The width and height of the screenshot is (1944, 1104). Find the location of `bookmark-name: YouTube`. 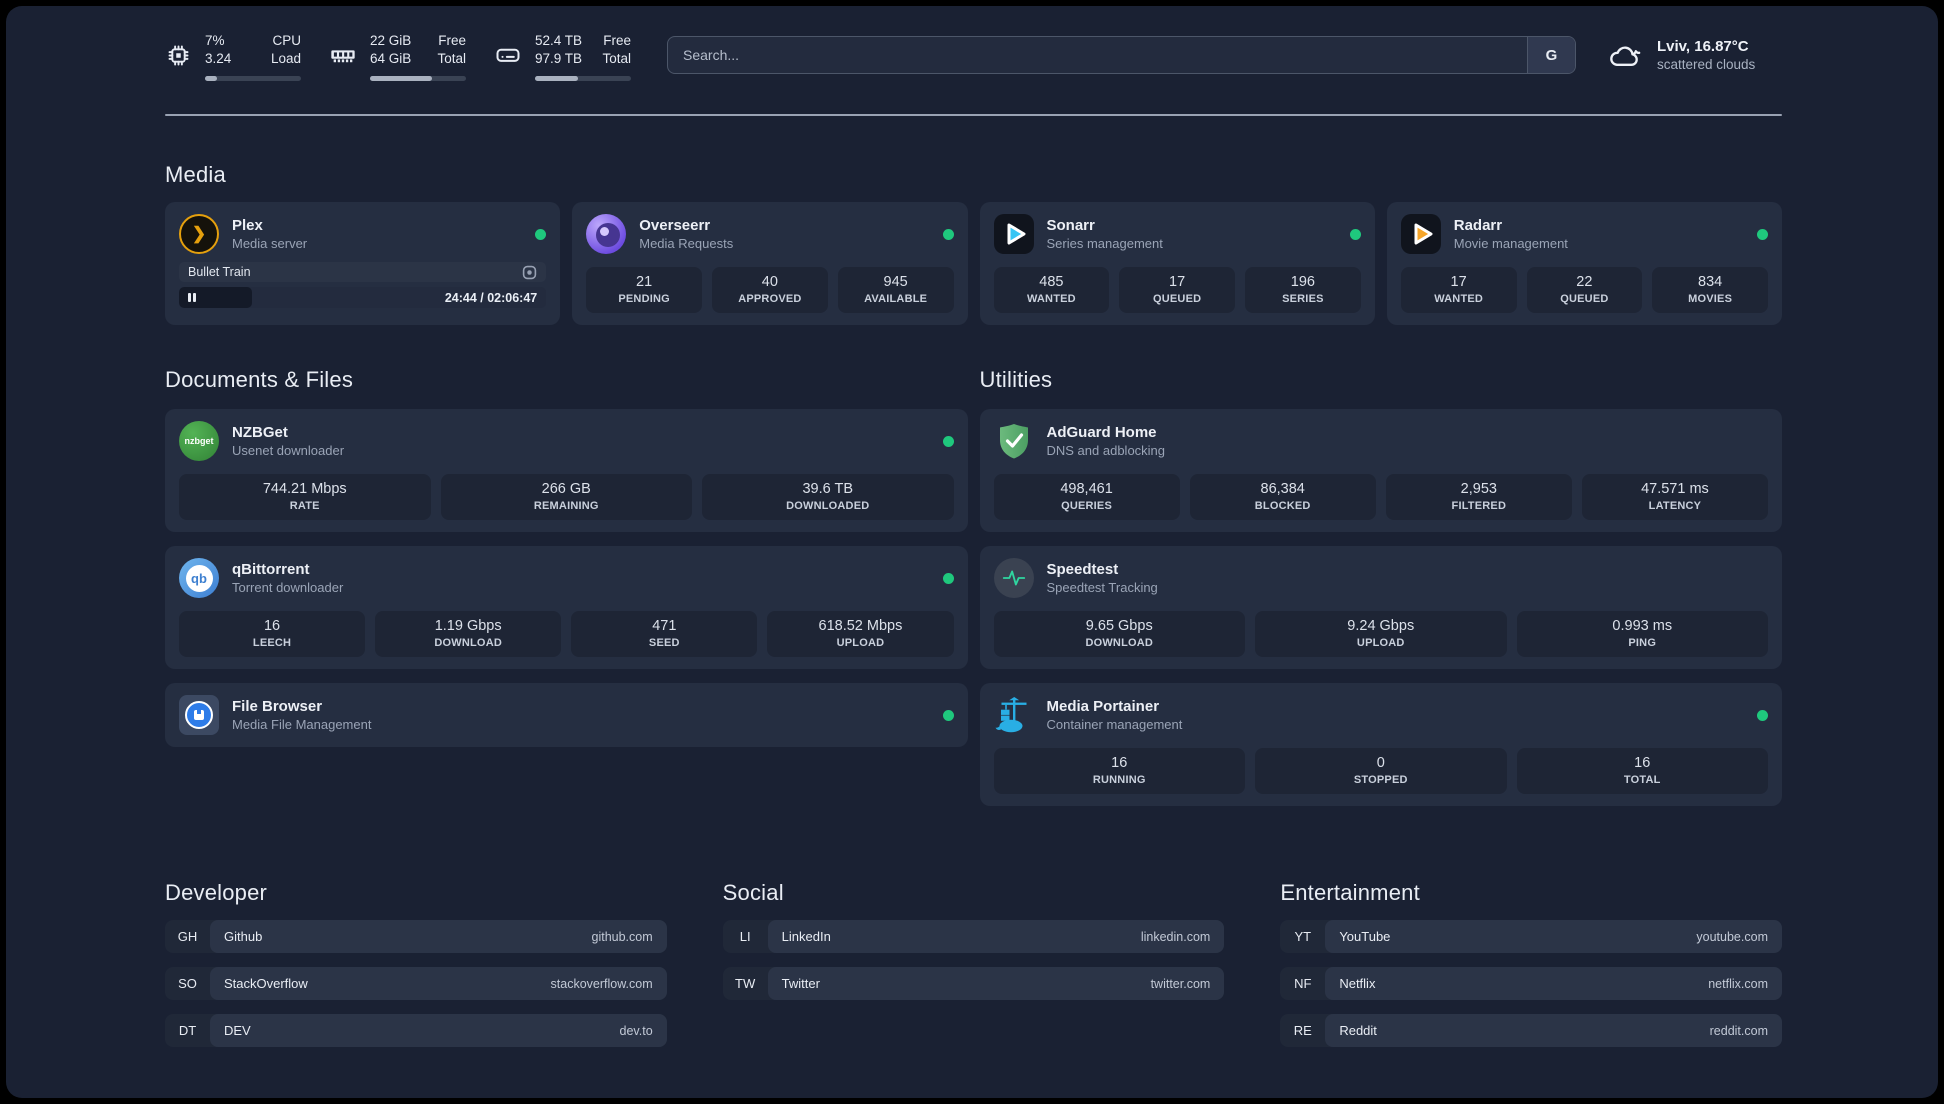

bookmark-name: YouTube is located at coordinates (1365, 937).